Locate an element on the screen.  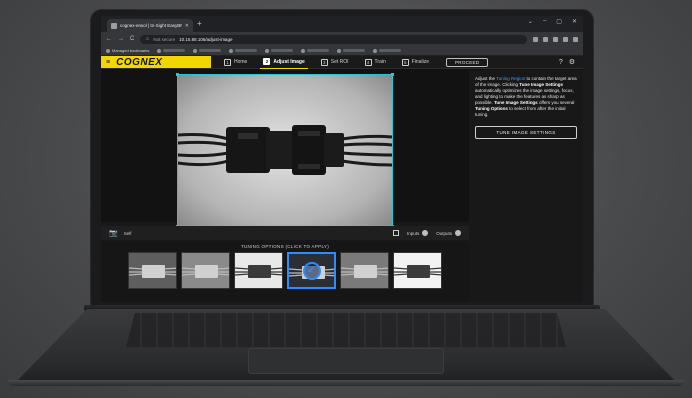
folder-icon is located at coordinates (108, 50).